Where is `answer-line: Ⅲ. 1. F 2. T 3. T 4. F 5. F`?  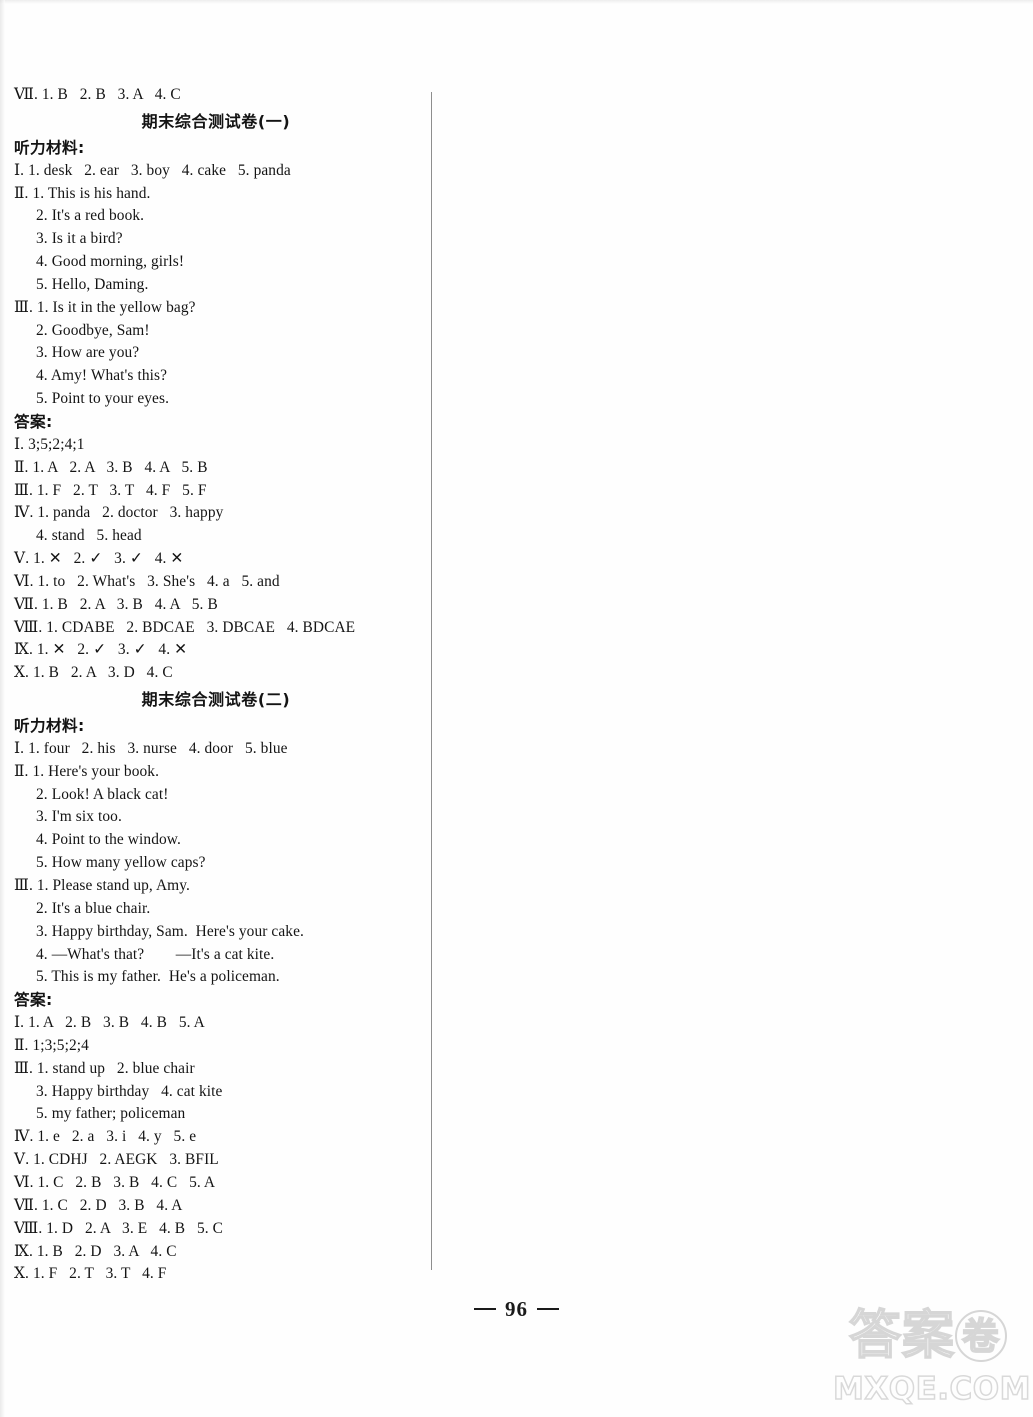 answer-line: Ⅲ. 1. F 2. T 3. T 4. F 5. F is located at coordinates (110, 490).